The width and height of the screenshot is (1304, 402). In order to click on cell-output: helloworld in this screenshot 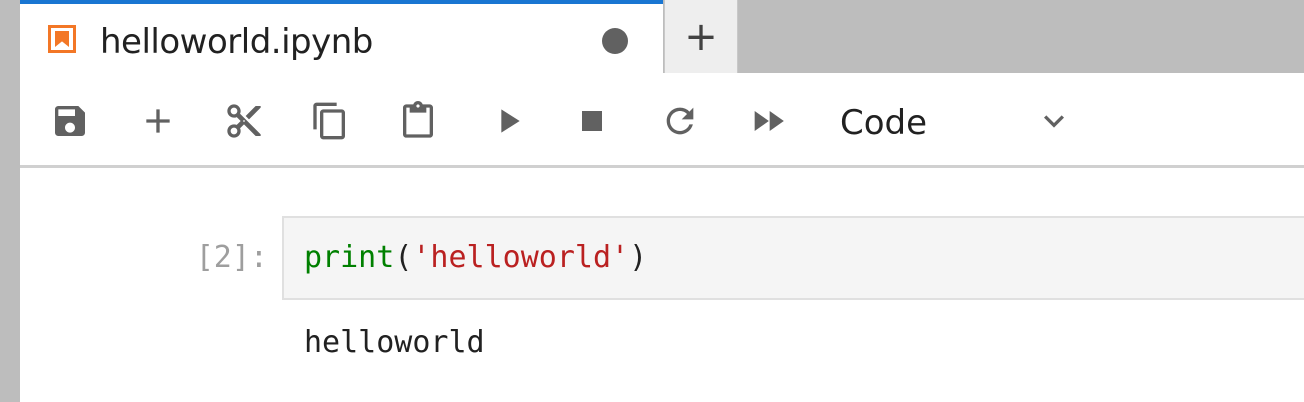, I will do `click(394, 342)`.